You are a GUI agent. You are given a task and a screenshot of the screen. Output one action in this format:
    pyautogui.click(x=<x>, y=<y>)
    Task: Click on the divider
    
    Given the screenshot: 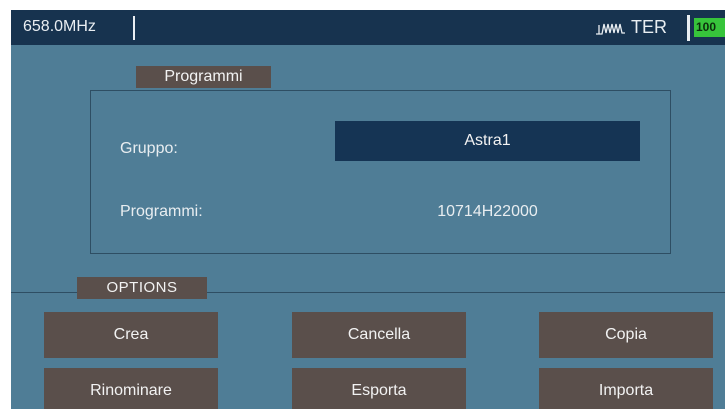 What is the action you would take?
    pyautogui.click(x=688, y=28)
    